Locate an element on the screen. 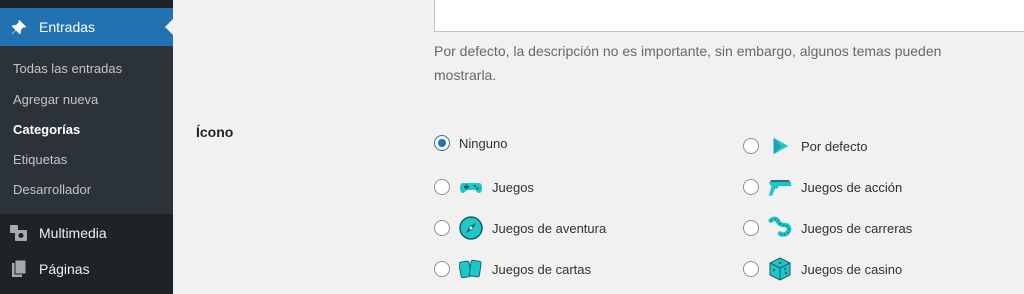 Image resolution: width=1024 pixels, height=294 pixels. submenu-item-desarrollador: Desarrollador is located at coordinates (52, 189).